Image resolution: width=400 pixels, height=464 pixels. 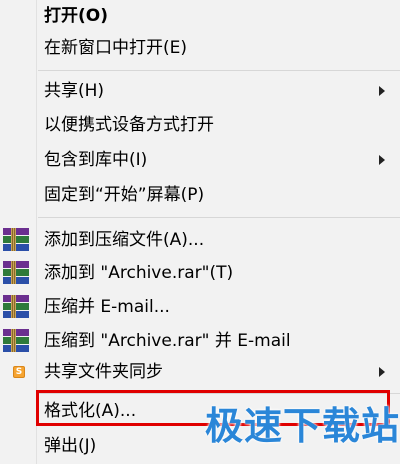 What do you see at coordinates (19, 372) in the screenshot?
I see `shared-folder-sync-icon: S` at bounding box center [19, 372].